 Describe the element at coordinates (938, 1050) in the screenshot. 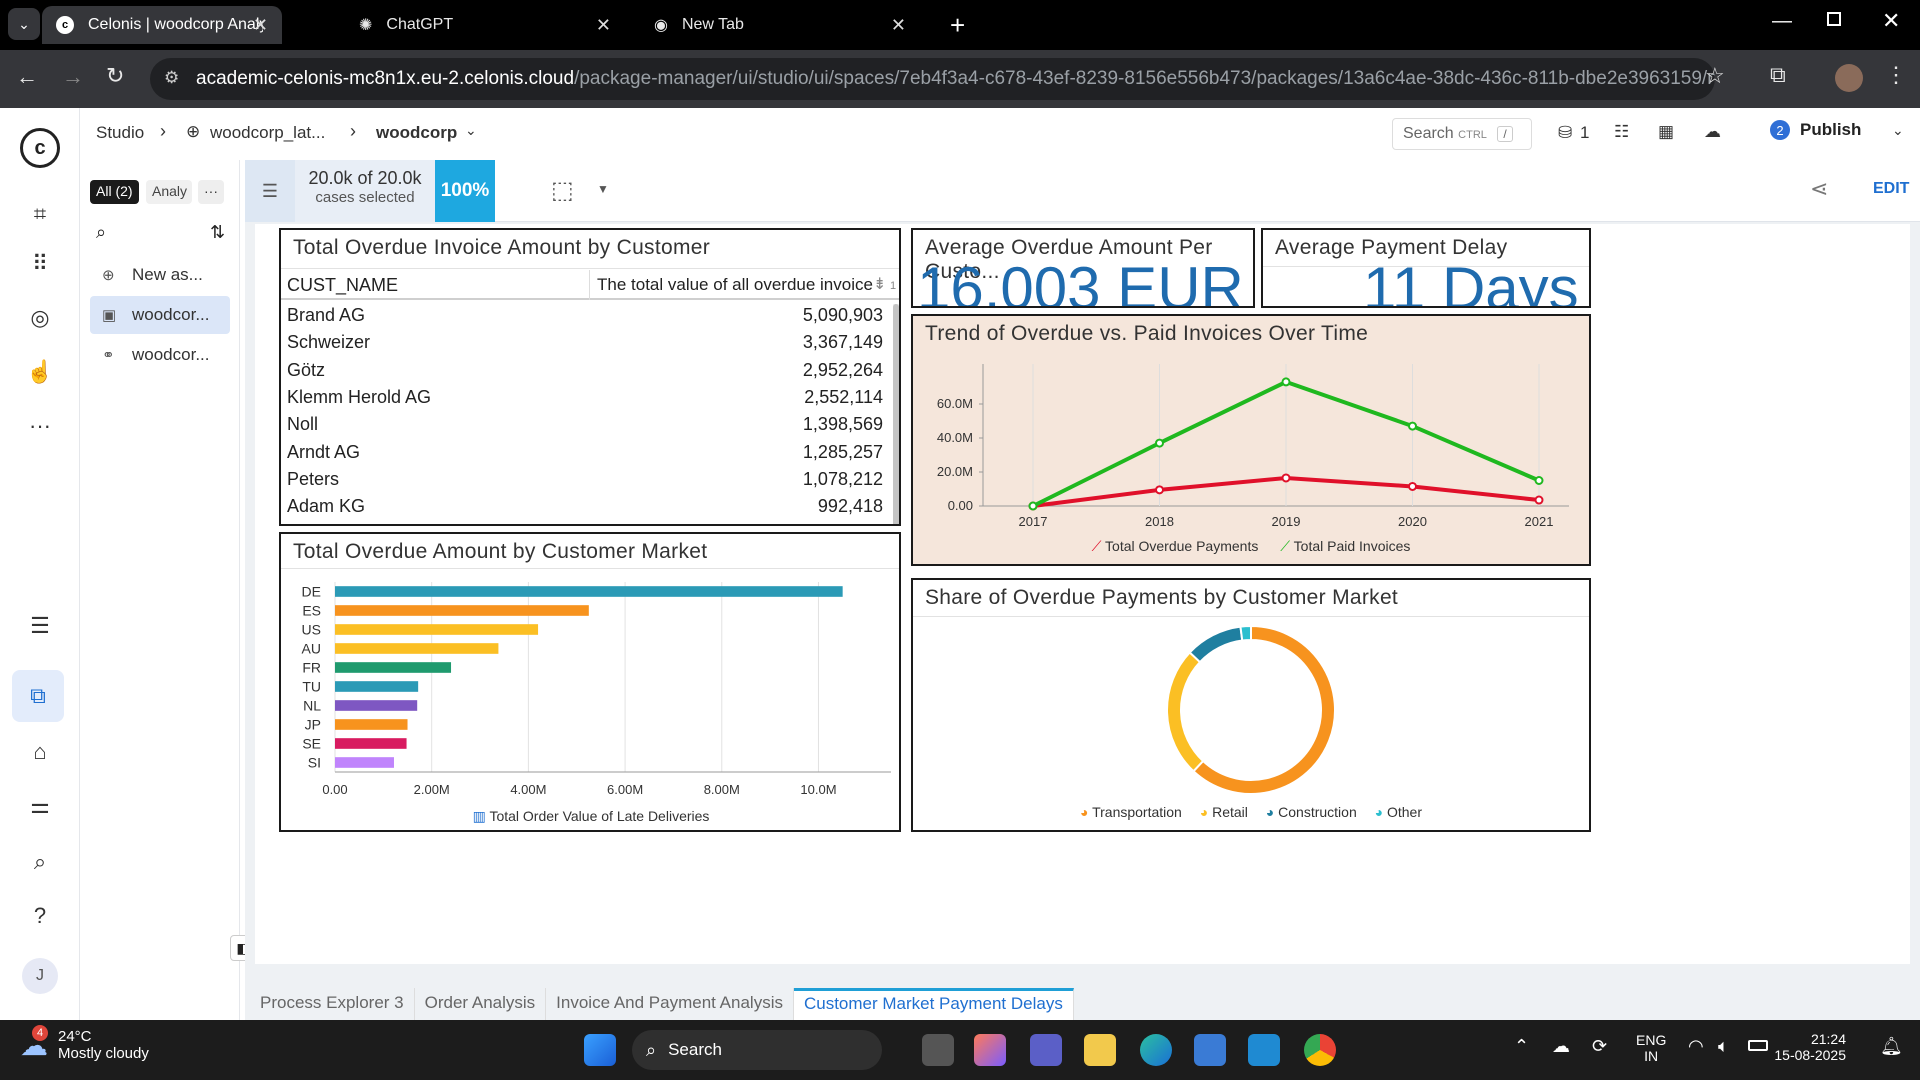

I see `task-view-icon` at that location.